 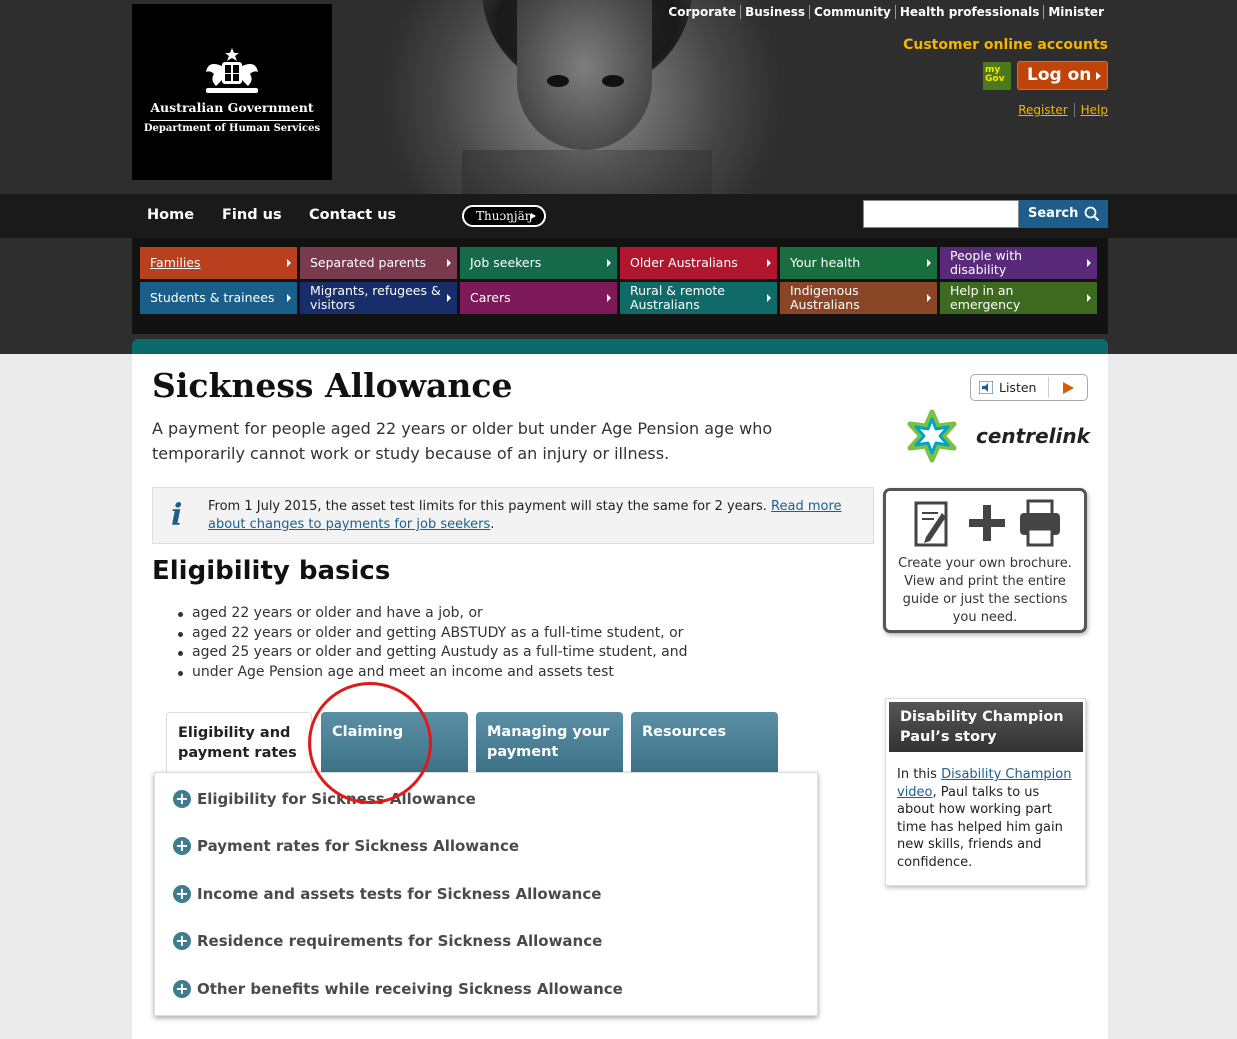 What do you see at coordinates (774, 12) in the screenshot?
I see `util-link-business: Business` at bounding box center [774, 12].